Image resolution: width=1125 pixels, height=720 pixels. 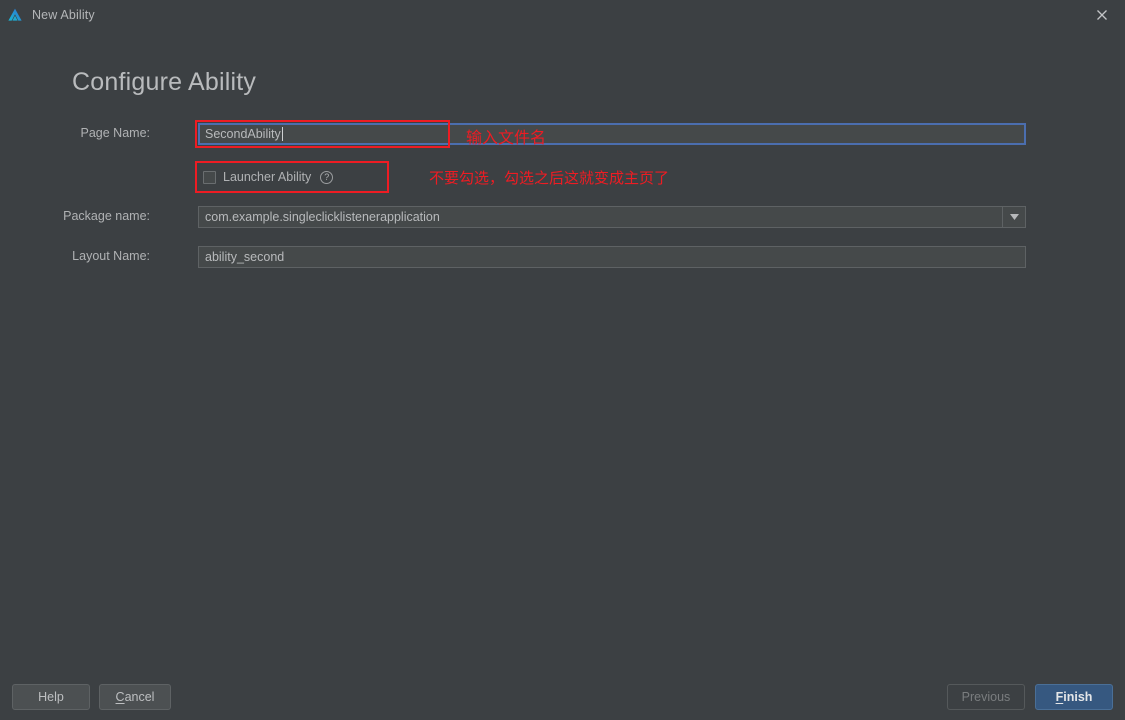 I want to click on page-title: Configure Ability, so click(x=164, y=82).